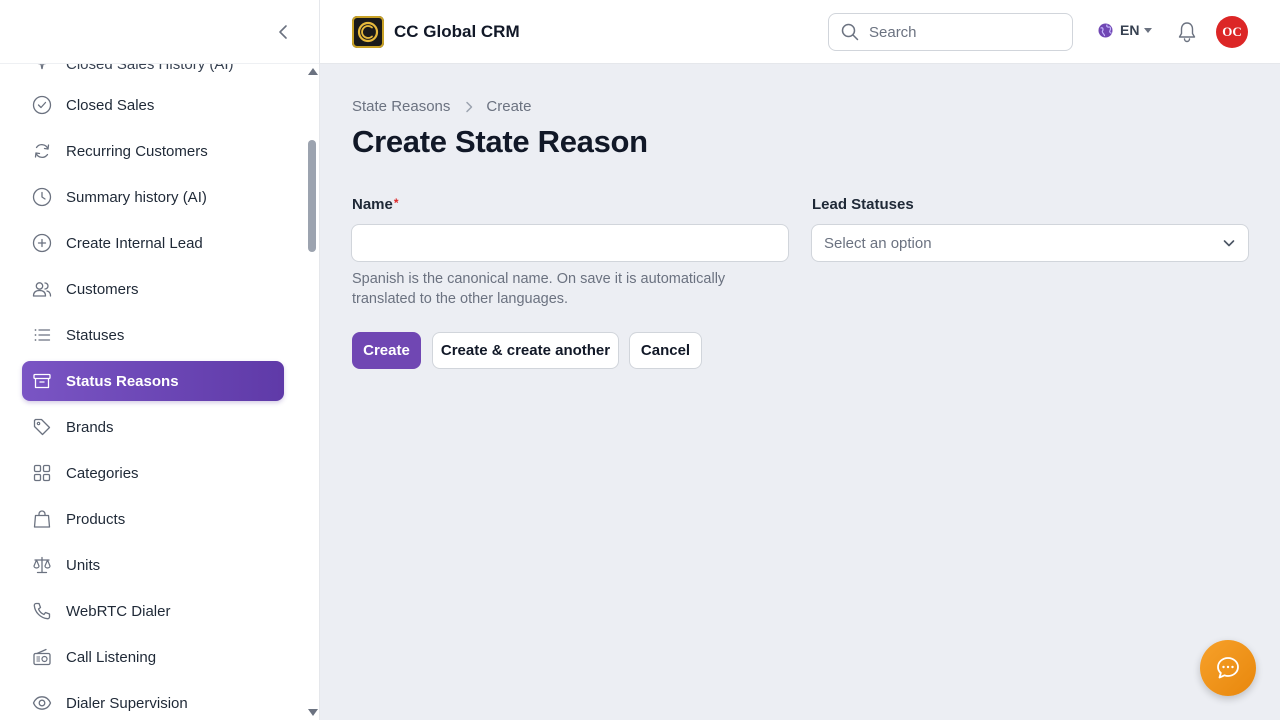 This screenshot has width=1280, height=720. I want to click on sidebar-item-label: Closed Sales, so click(110, 105).